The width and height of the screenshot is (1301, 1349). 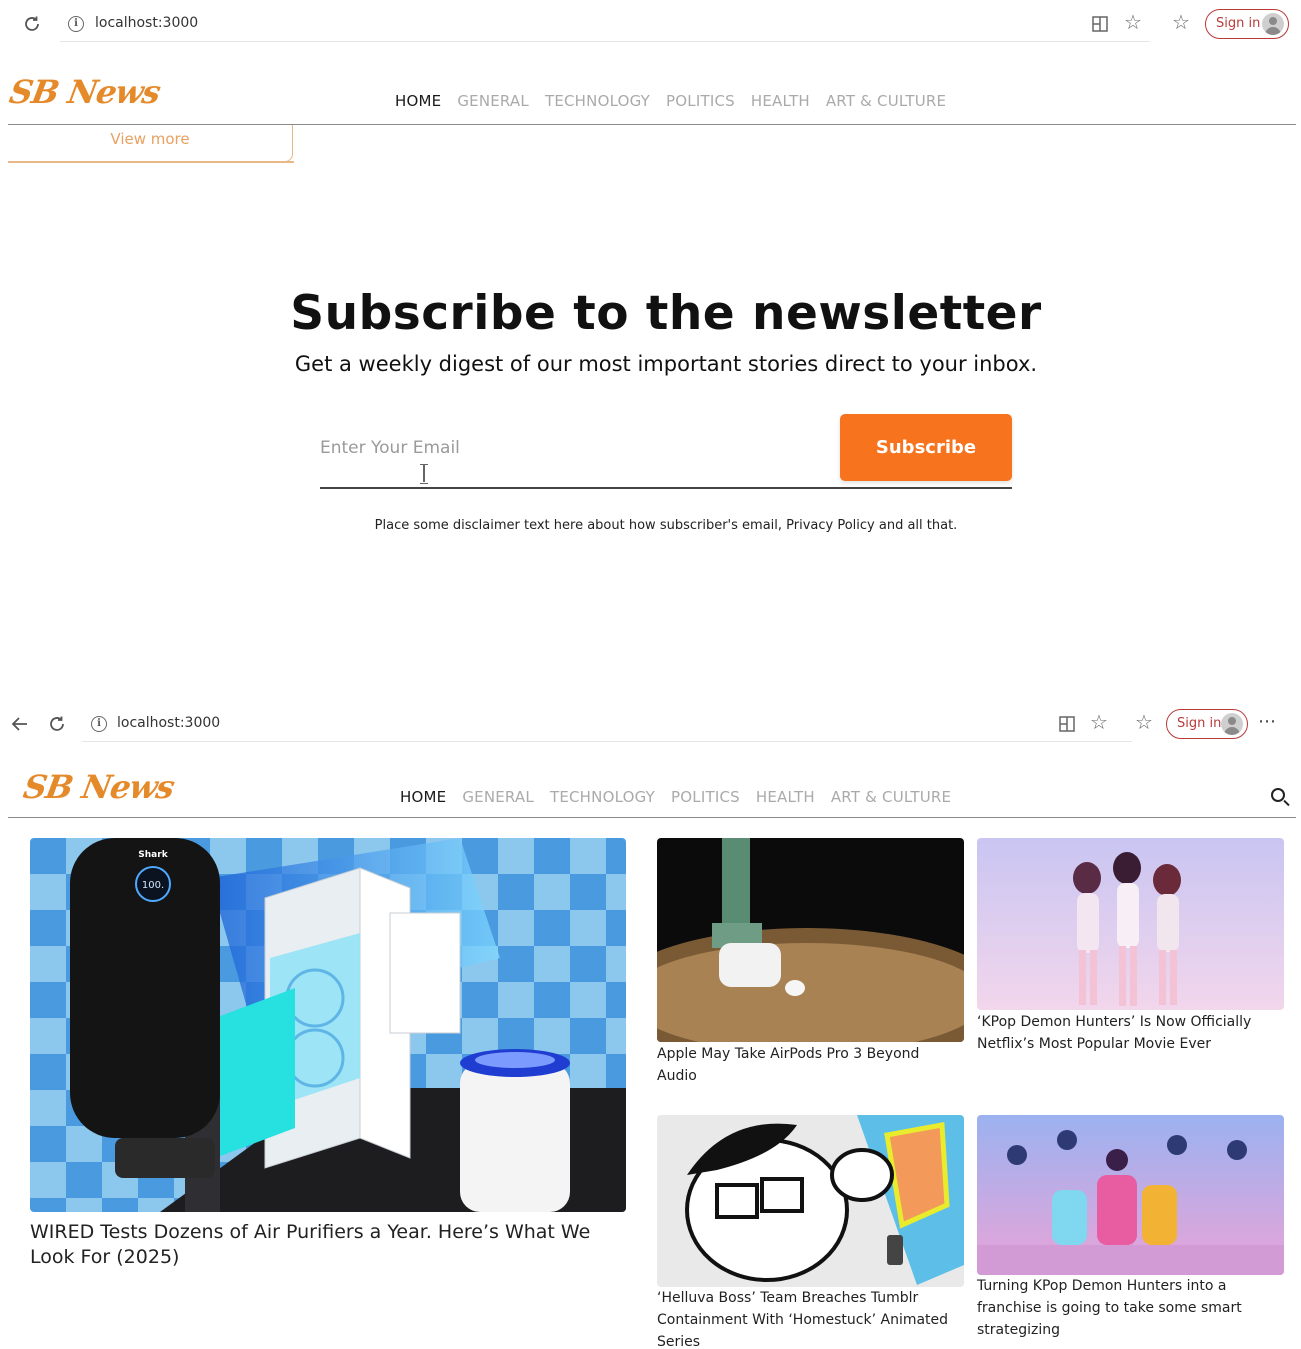 What do you see at coordinates (153, 885) in the screenshot?
I see `purifier-display-text: 100.` at bounding box center [153, 885].